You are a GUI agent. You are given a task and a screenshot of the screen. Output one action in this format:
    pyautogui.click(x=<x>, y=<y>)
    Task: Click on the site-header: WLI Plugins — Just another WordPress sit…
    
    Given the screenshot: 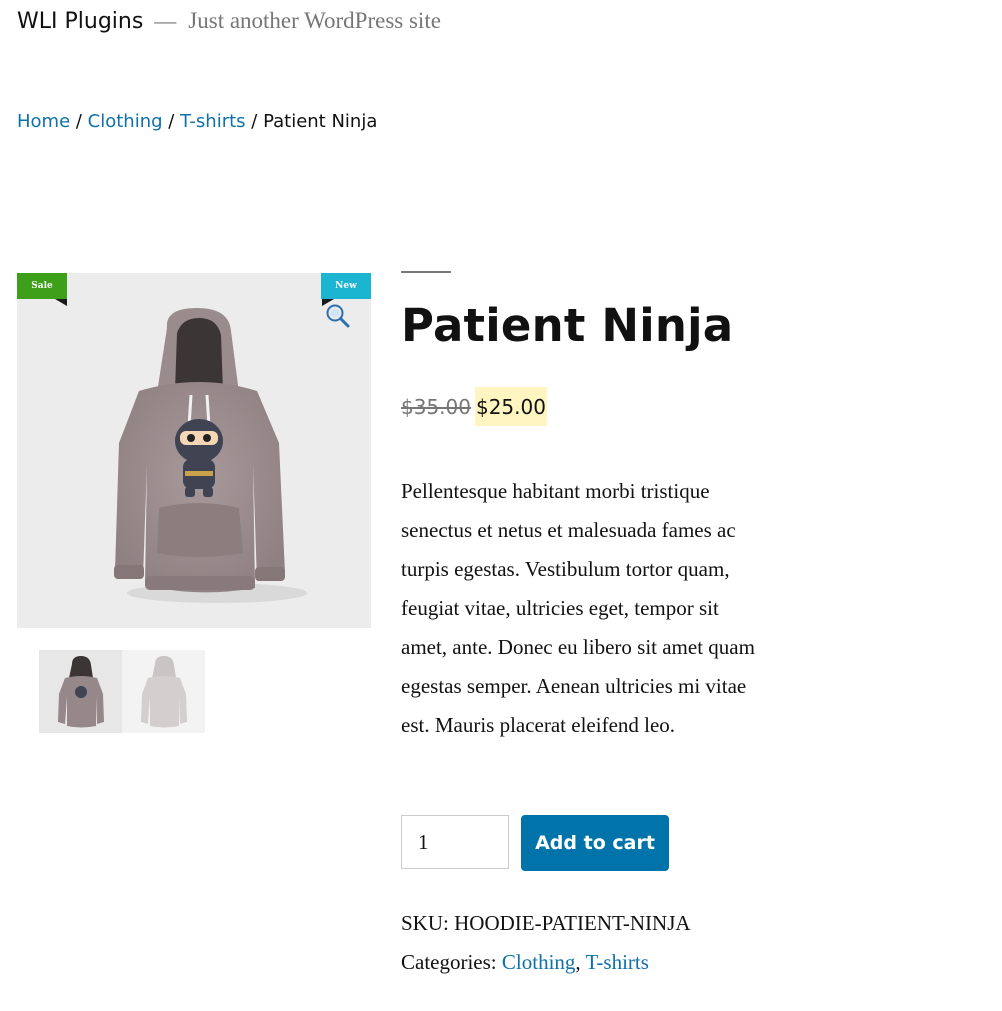 What is the action you would take?
    pyautogui.click(x=229, y=21)
    